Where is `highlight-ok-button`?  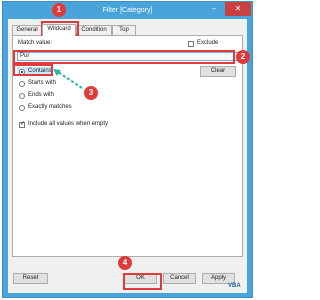
highlight-ok-button is located at coordinates (142, 281).